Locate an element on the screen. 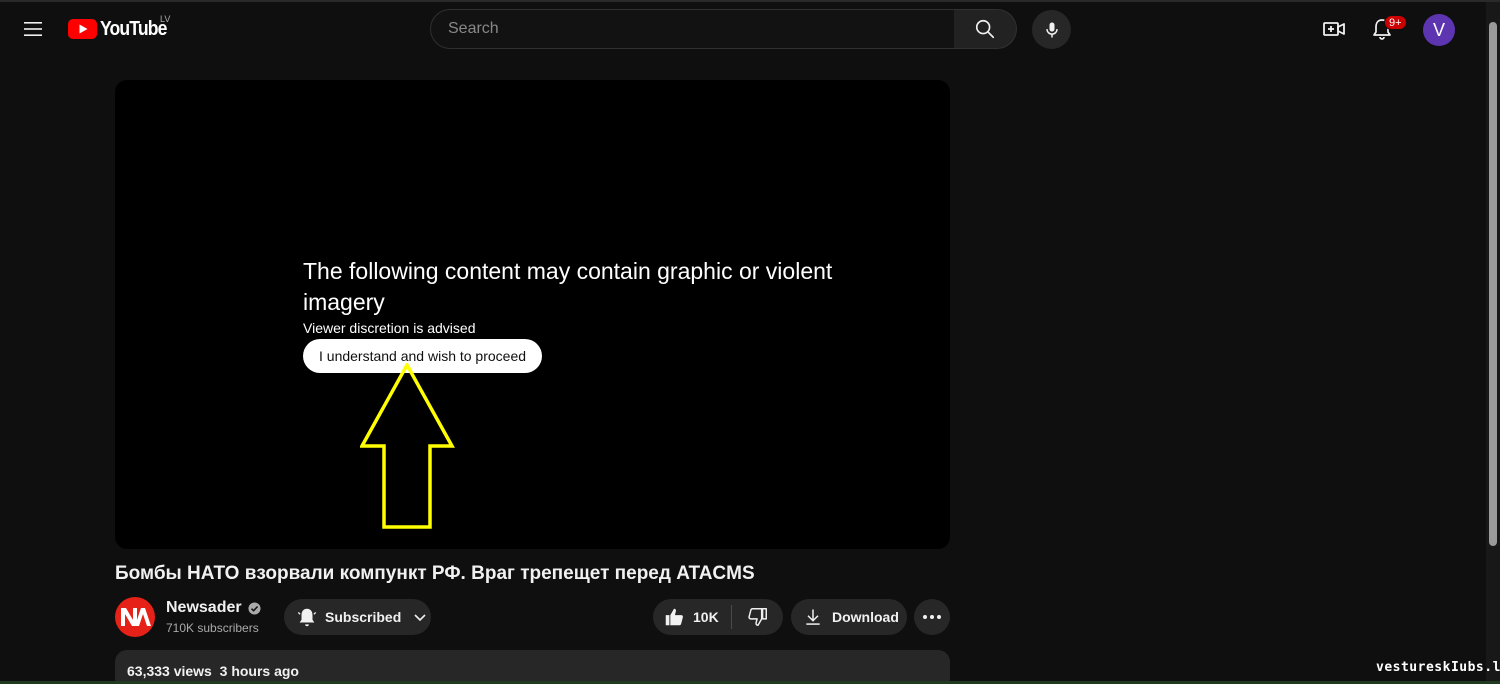 The width and height of the screenshot is (1500, 684). subscriber-count: 710K subscribers is located at coordinates (212, 628).